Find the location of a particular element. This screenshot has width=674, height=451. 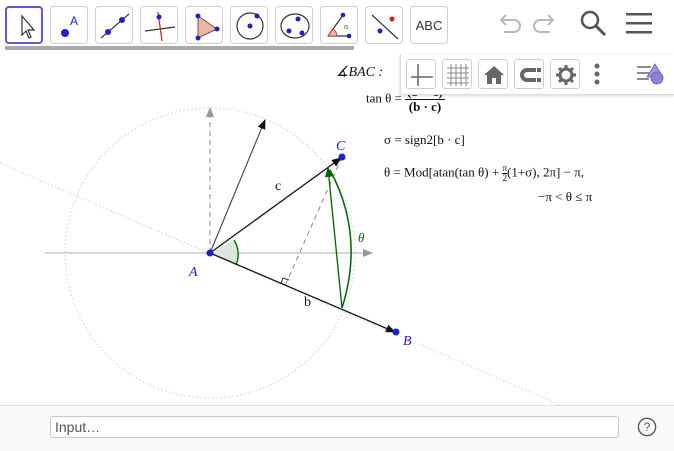

tan-denominator: (b · c) is located at coordinates (425, 106).